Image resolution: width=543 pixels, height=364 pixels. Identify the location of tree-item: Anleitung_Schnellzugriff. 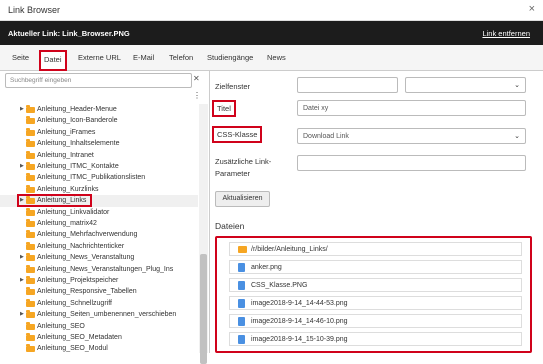
(99, 303).